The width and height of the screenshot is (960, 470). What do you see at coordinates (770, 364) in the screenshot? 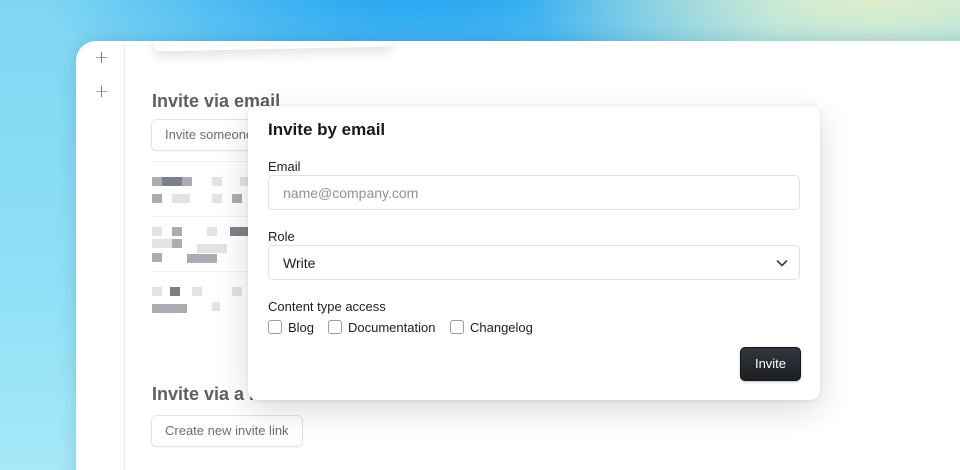
I see `invite-button: Invite` at bounding box center [770, 364].